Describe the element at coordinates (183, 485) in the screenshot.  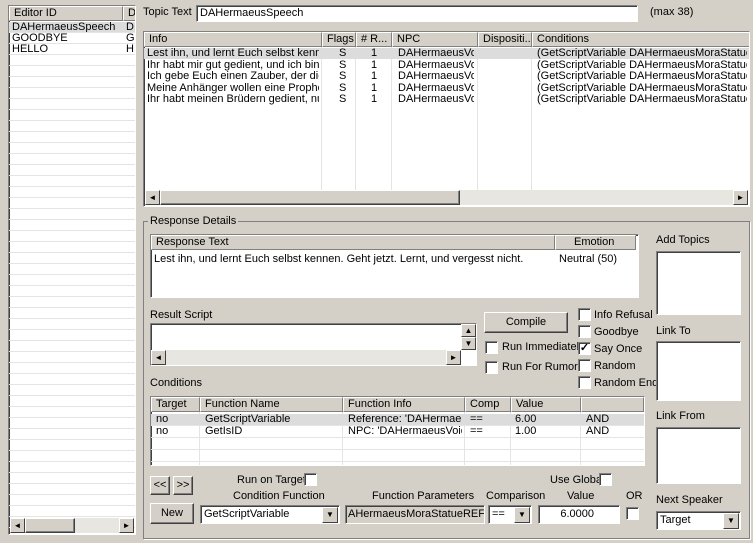
I see `next-condition-button: >>` at that location.